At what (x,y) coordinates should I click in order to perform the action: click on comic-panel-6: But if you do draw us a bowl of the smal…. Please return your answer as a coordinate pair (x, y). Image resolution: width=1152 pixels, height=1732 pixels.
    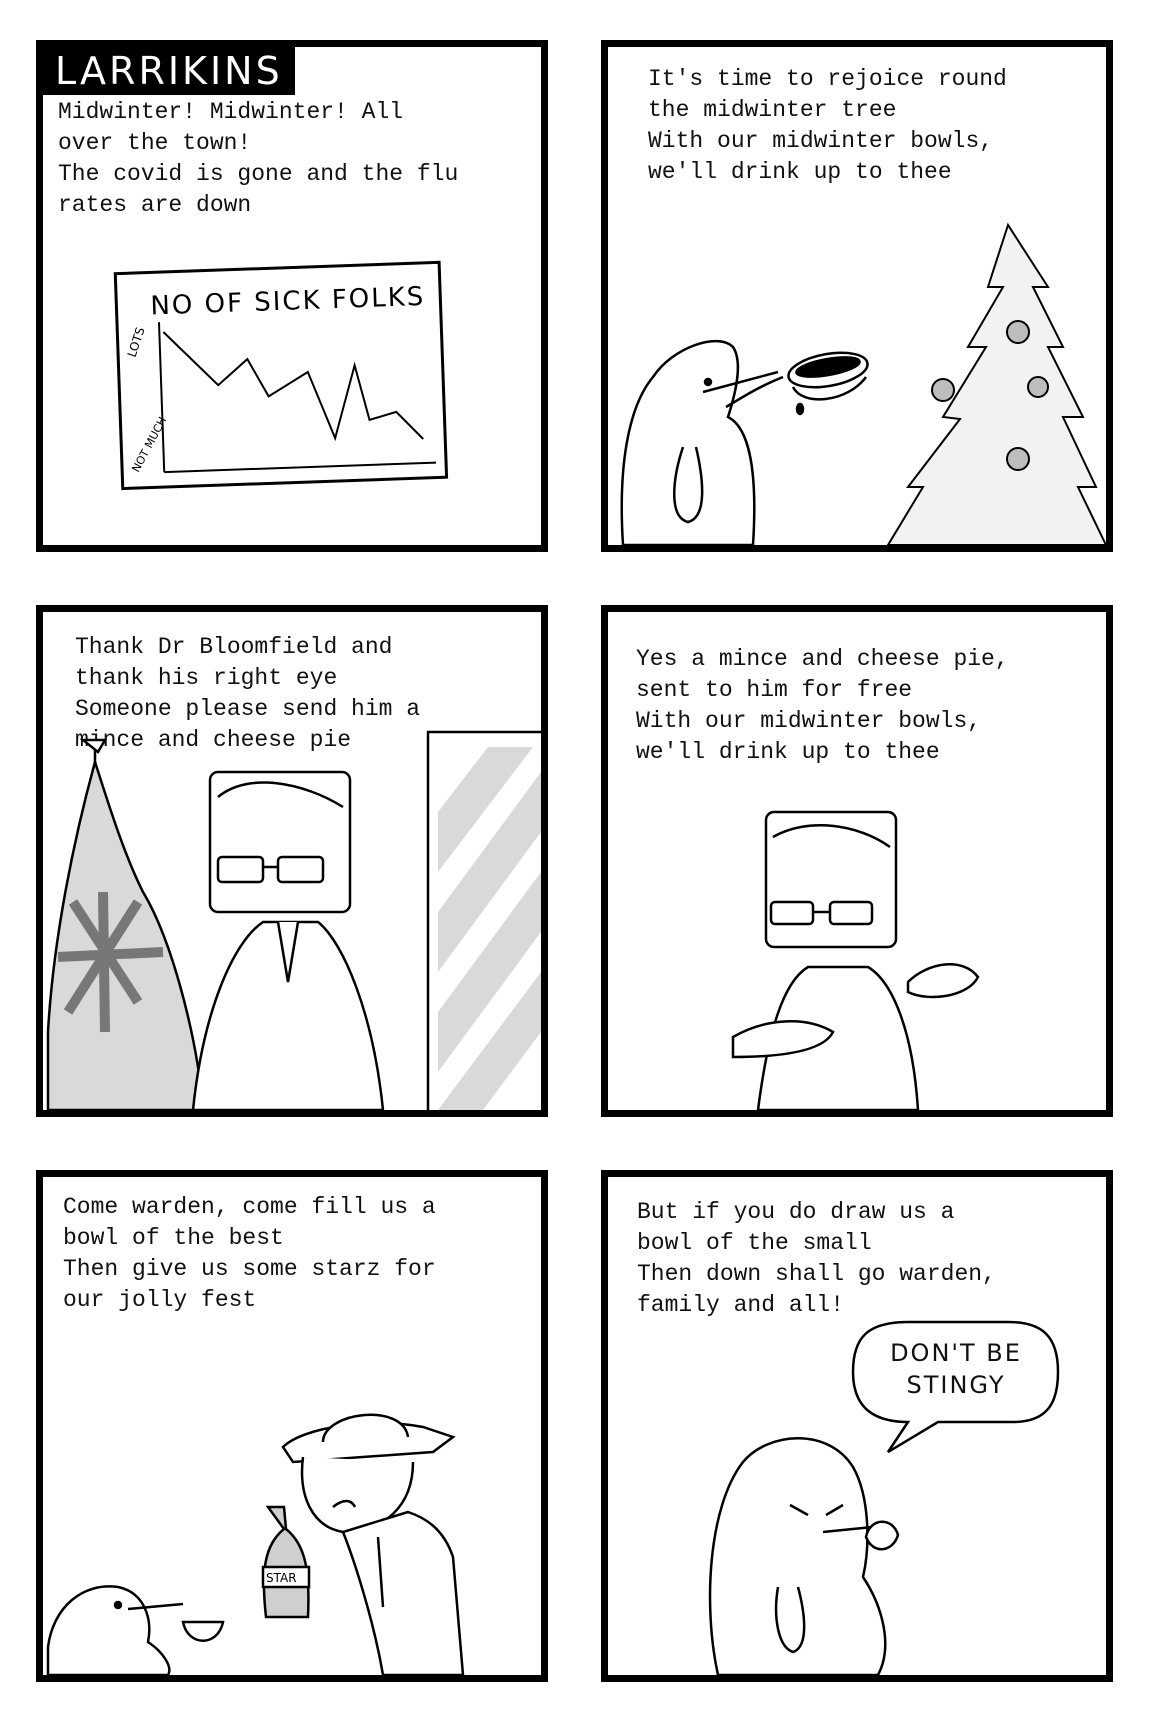
    Looking at the image, I should click on (857, 1426).